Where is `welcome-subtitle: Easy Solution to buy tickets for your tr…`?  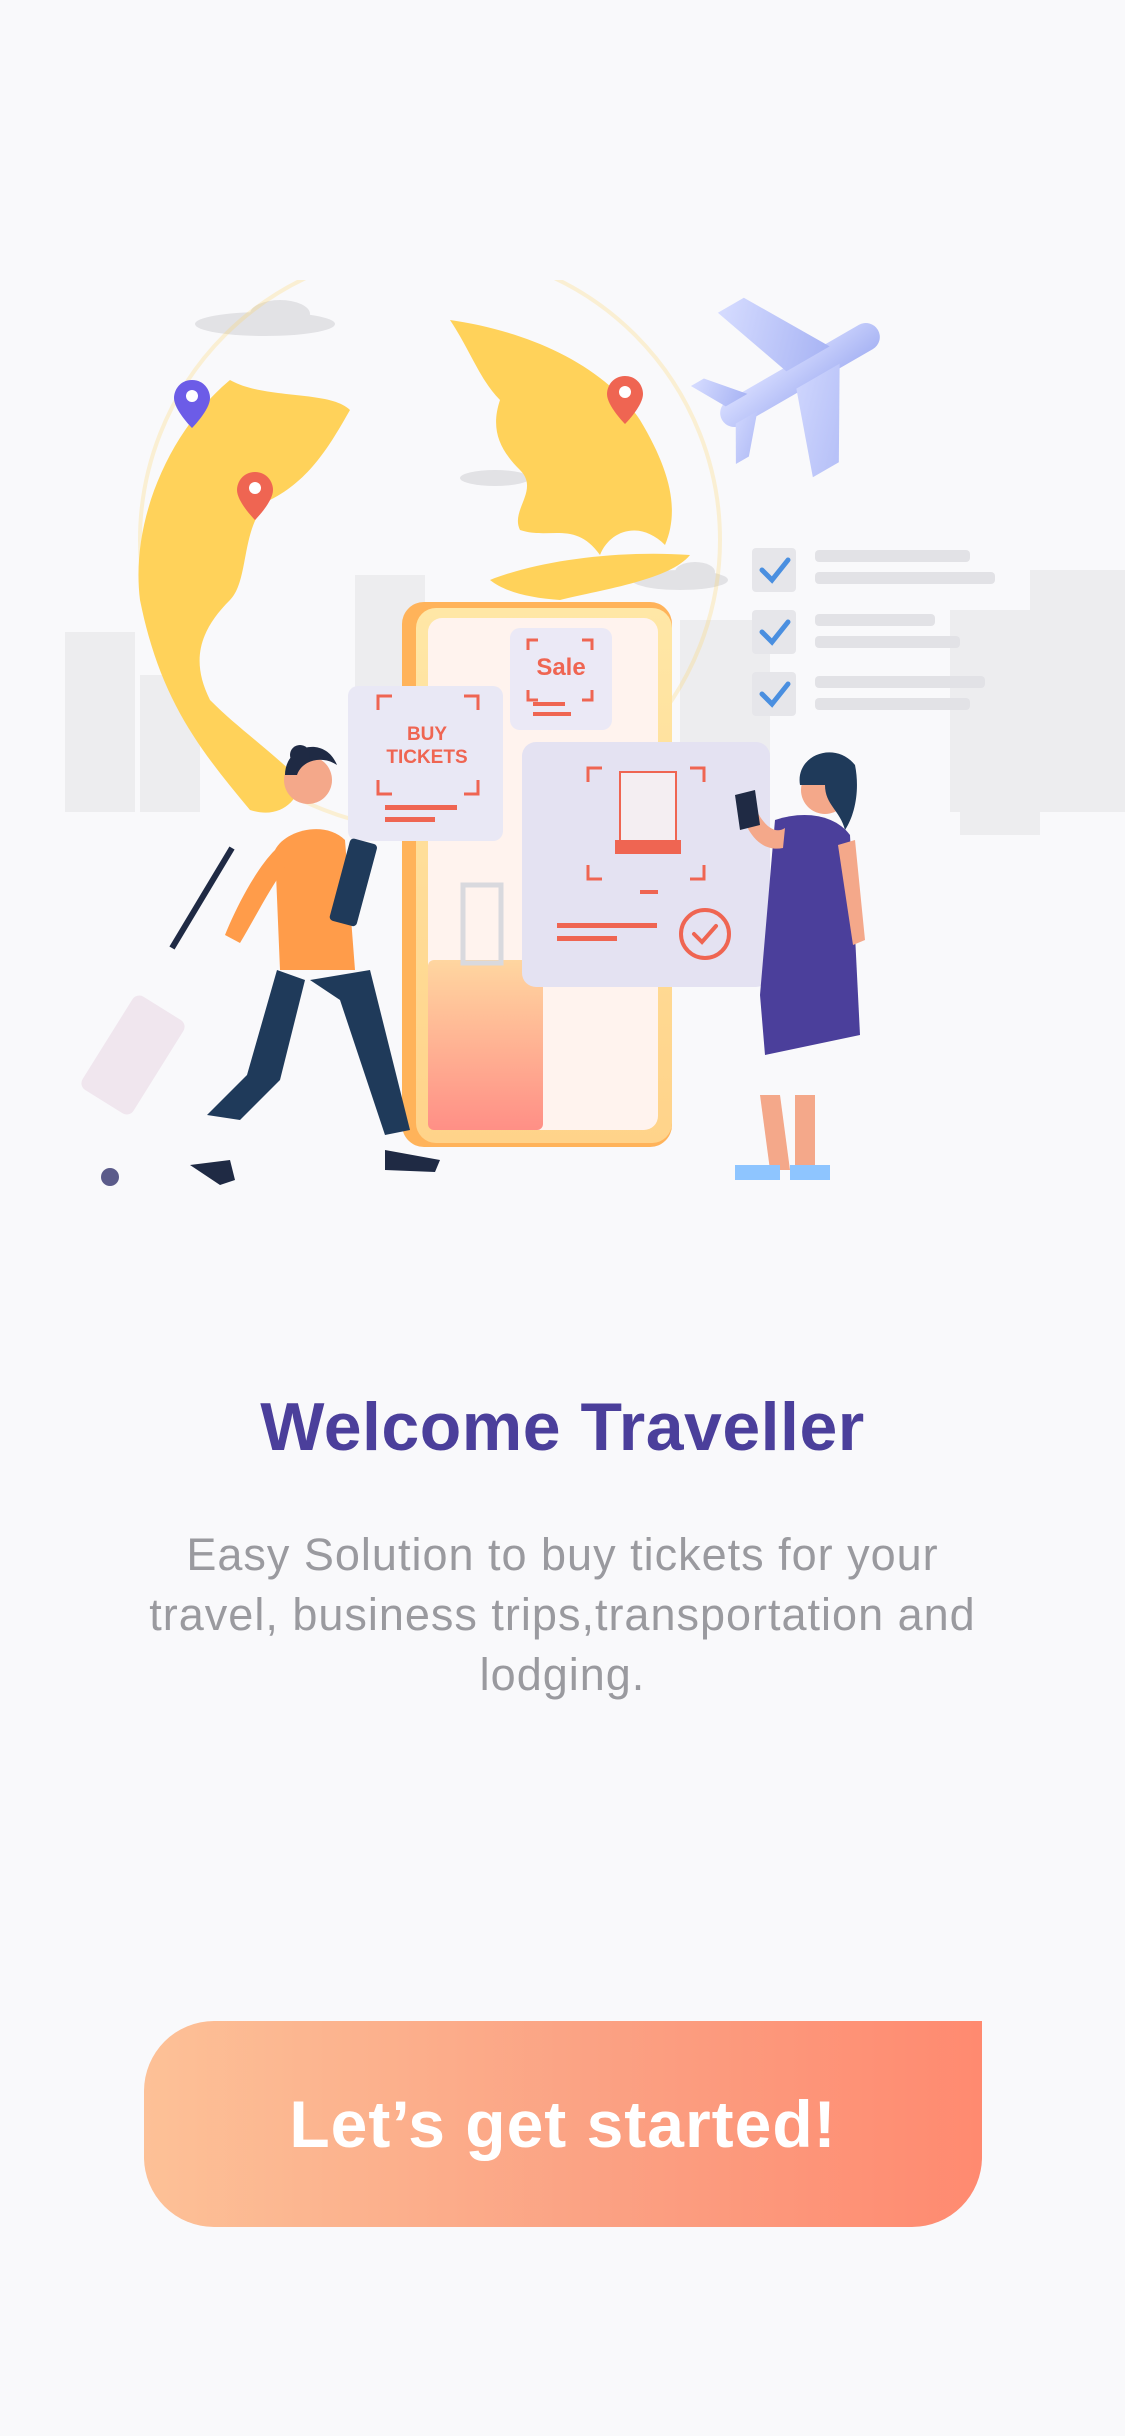 welcome-subtitle: Easy Solution to buy tickets for your tr… is located at coordinates (562, 1614).